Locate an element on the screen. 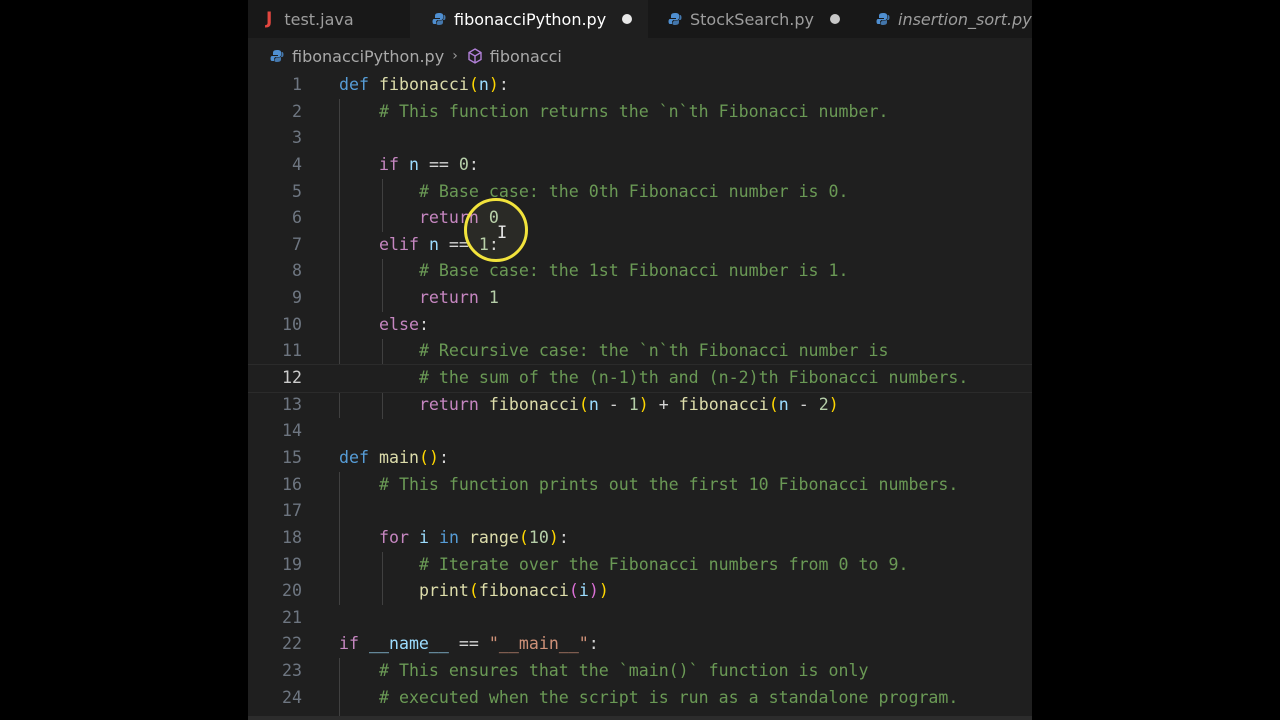 The image size is (1280, 720). chevron-right-icon: › is located at coordinates (455, 56).